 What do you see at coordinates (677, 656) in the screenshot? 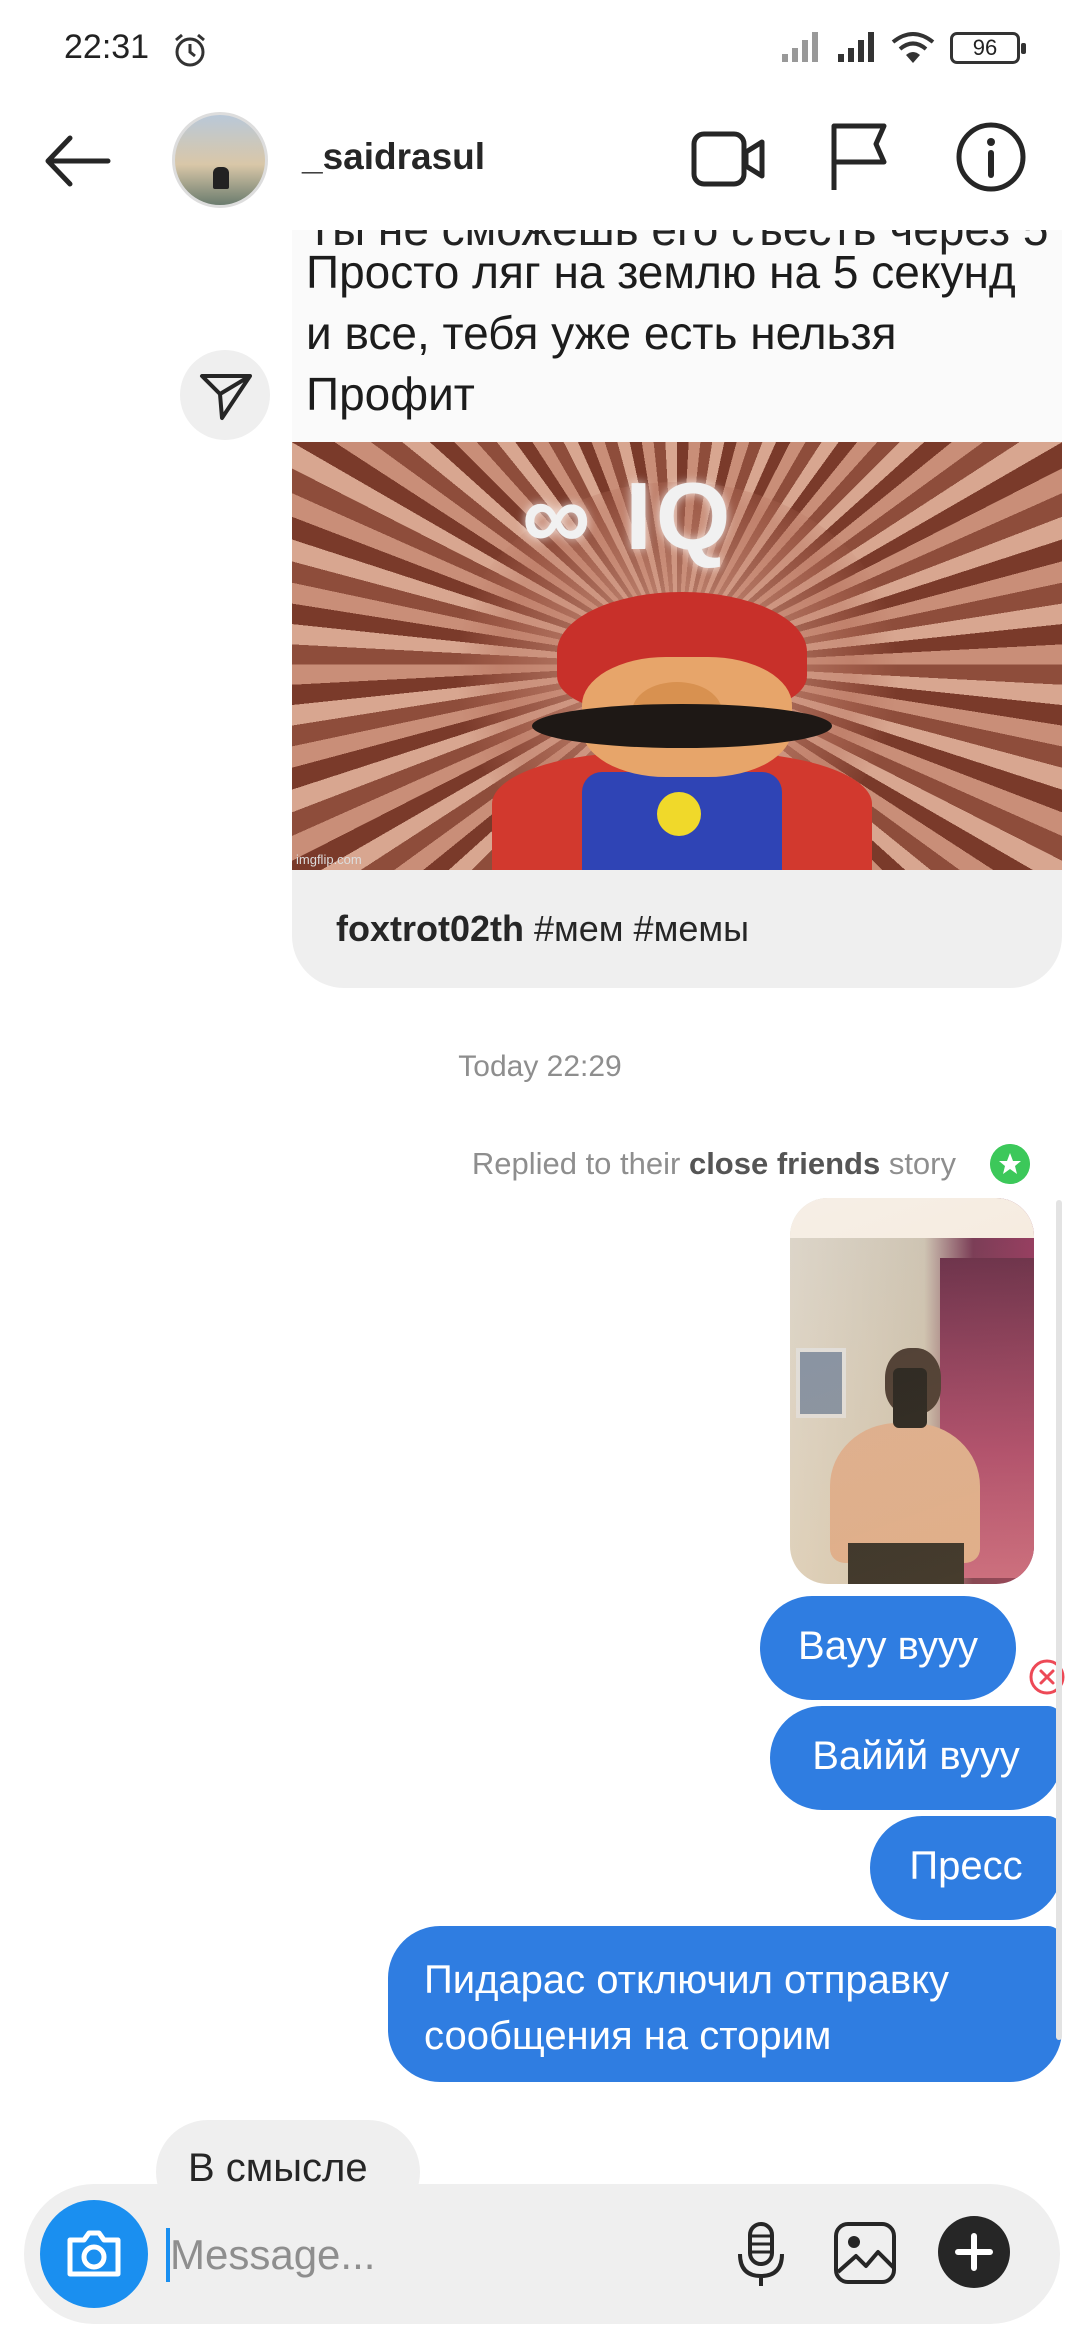
I see `post-image: ∞ IQ imgflip.com` at bounding box center [677, 656].